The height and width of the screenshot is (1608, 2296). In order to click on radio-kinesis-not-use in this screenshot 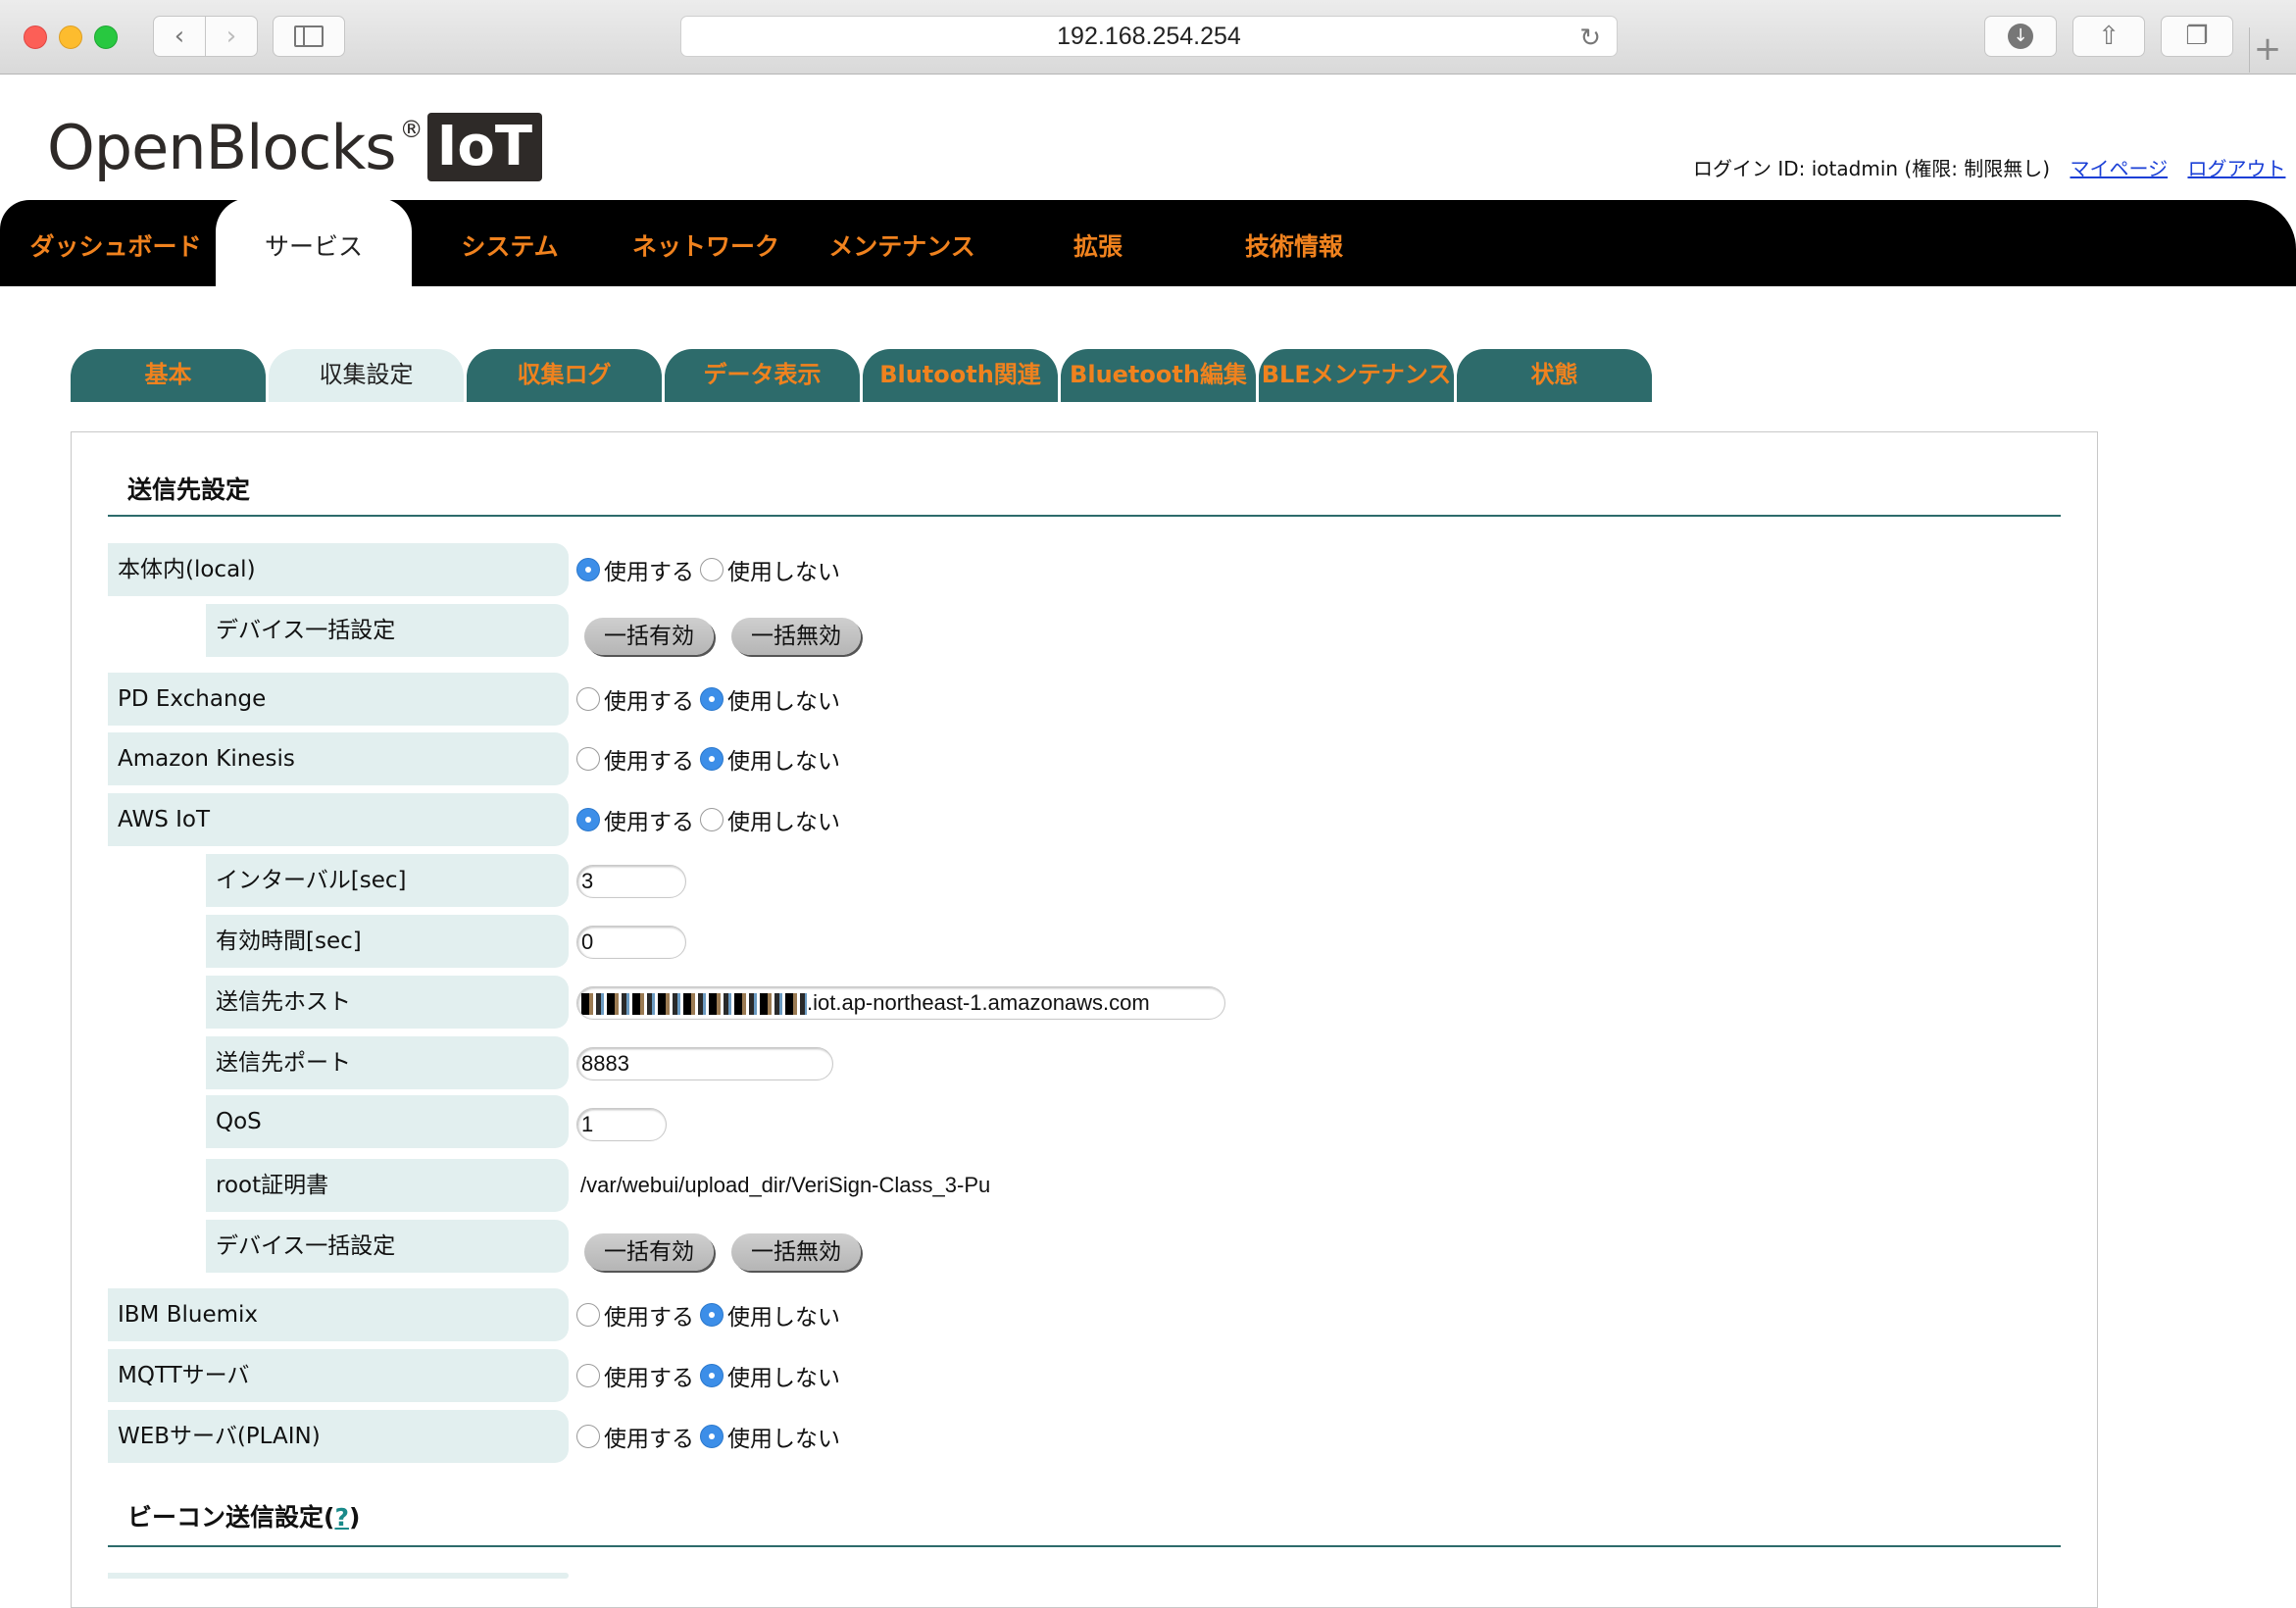, I will do `click(712, 759)`.